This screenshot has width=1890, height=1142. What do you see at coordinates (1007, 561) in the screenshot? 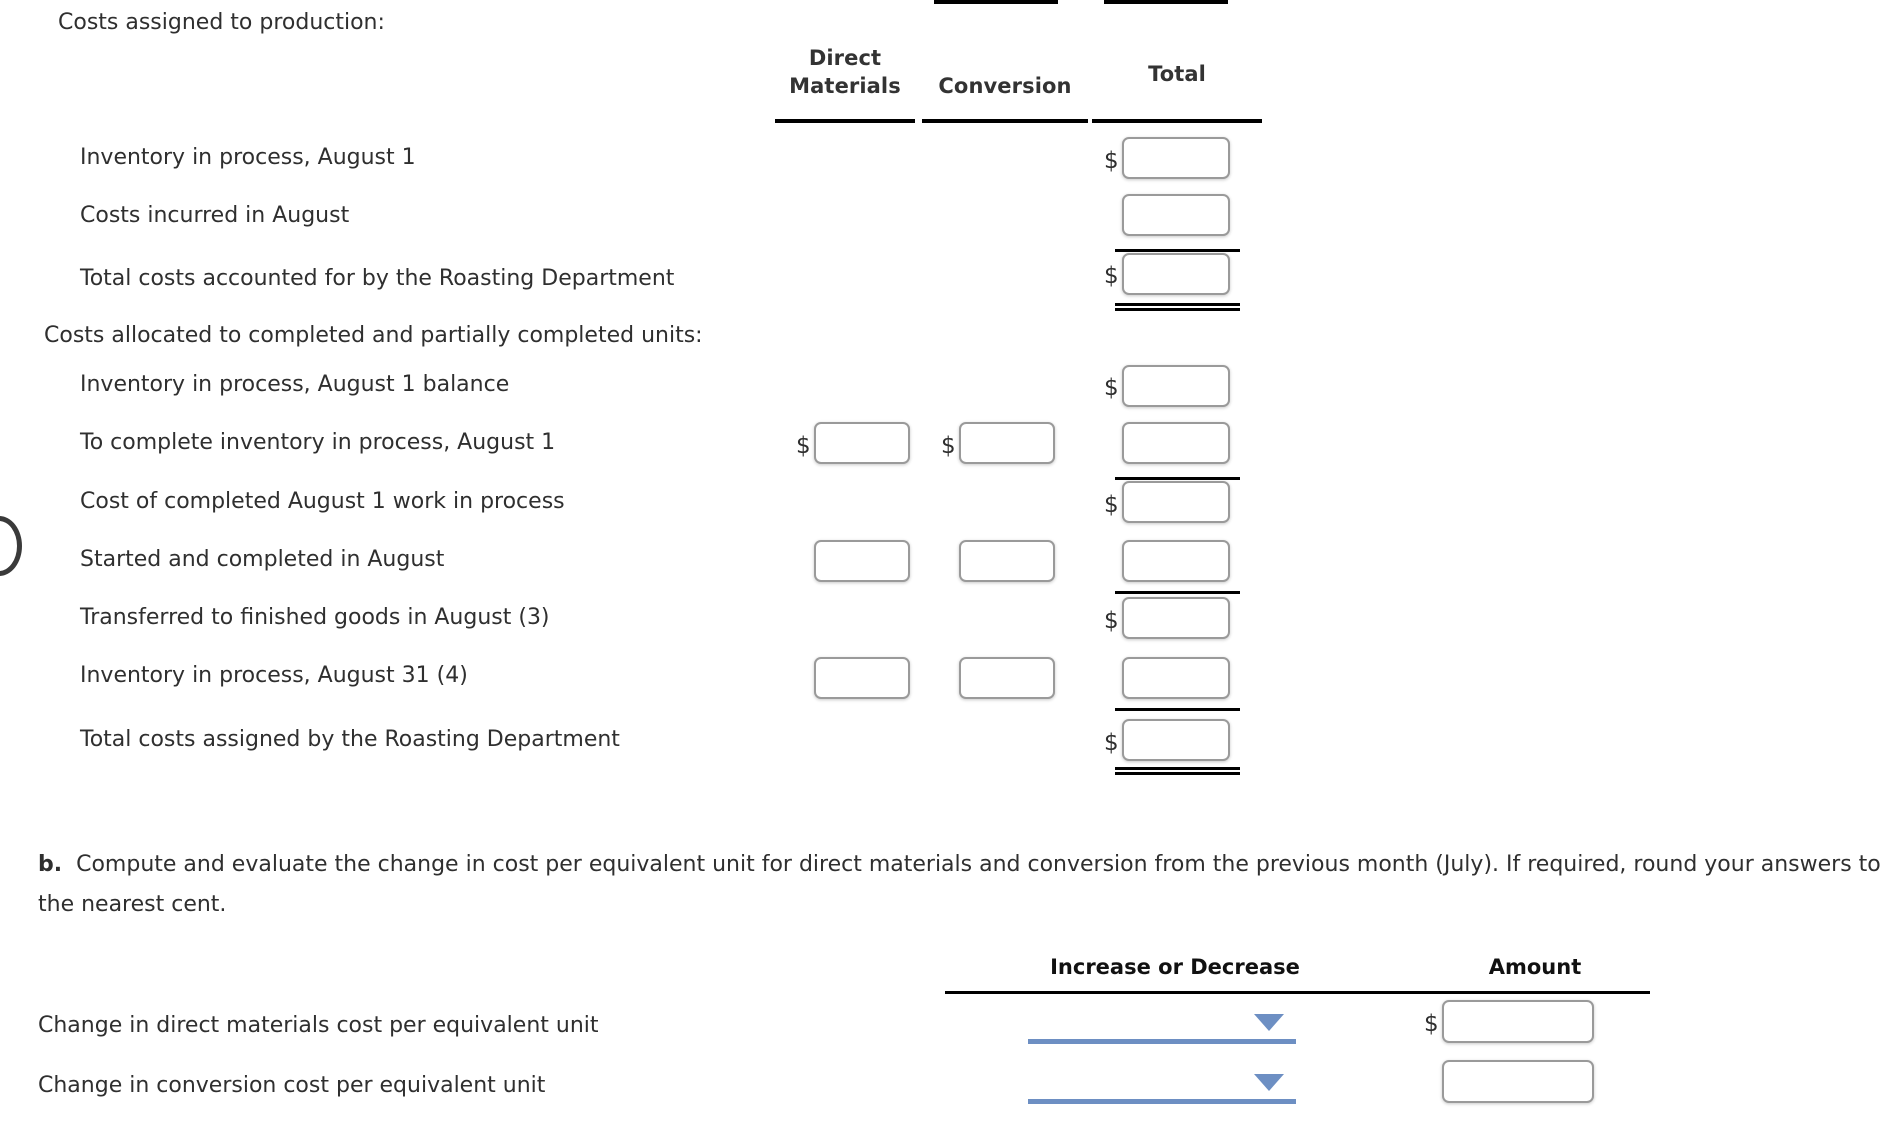
I see `input-cv-started-completed-august` at bounding box center [1007, 561].